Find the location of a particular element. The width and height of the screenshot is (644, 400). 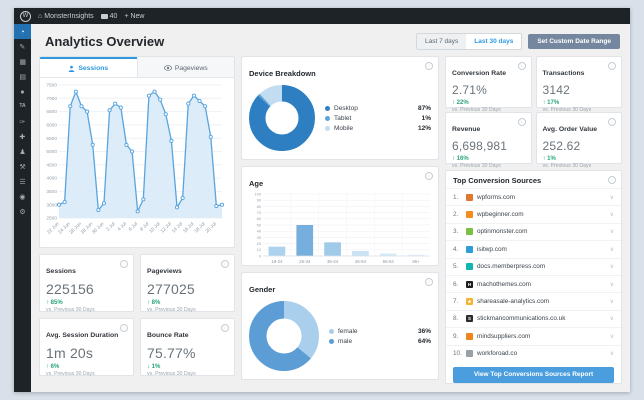

source-row-4: 4. isitwp.com ∨ is located at coordinates (533, 248).